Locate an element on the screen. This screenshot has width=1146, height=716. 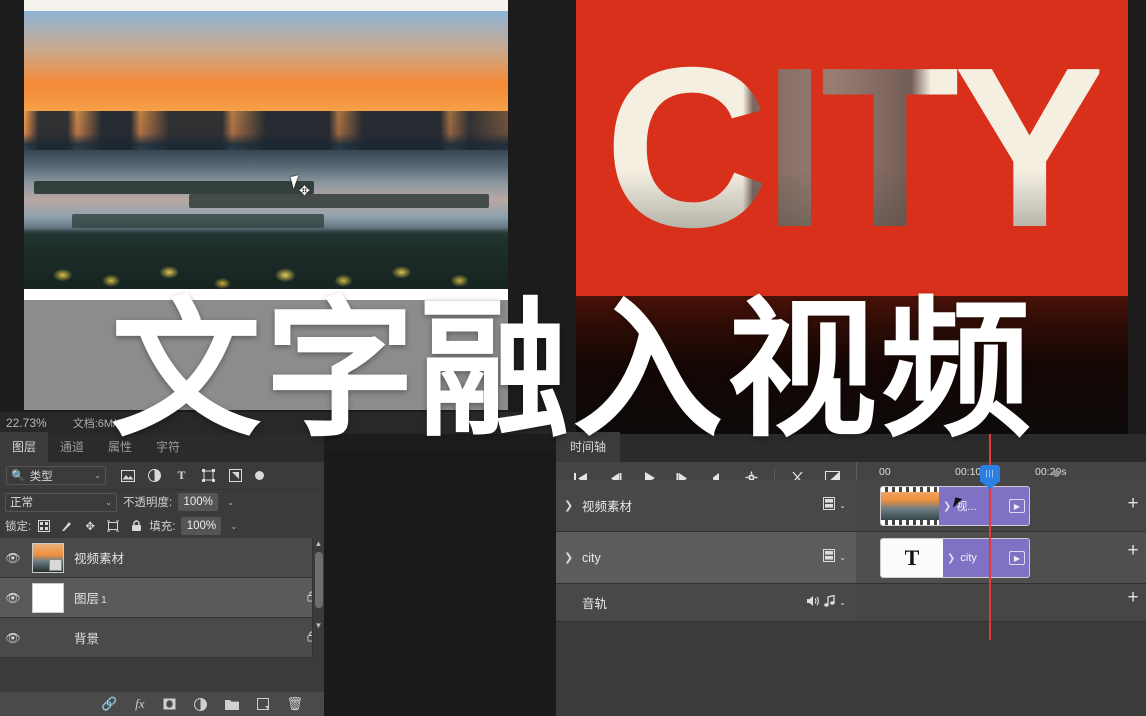
tab-timeline: 时间轴 is located at coordinates (588, 447).